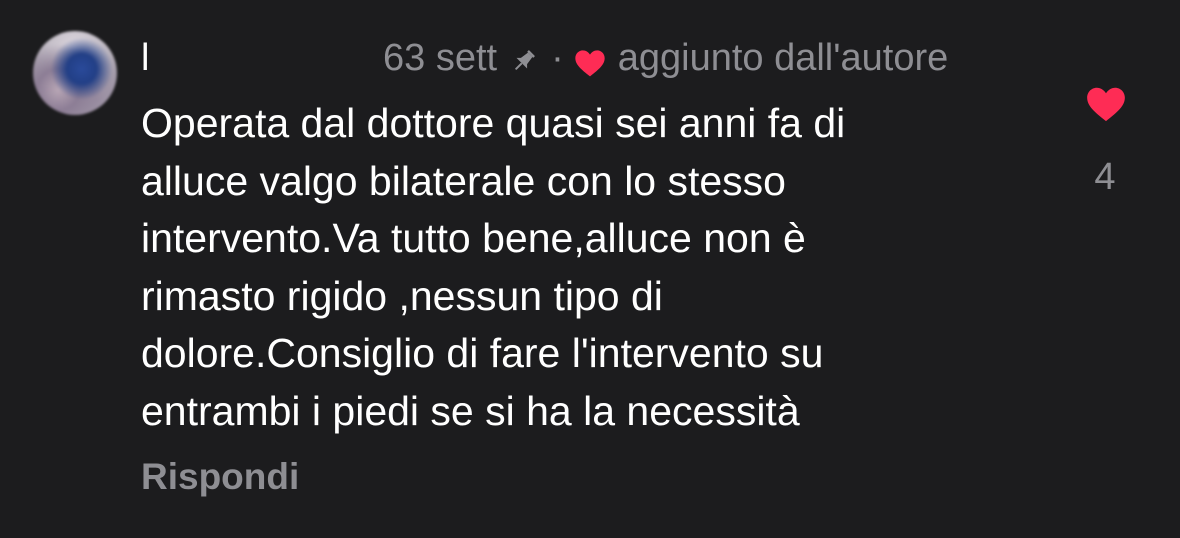  Describe the element at coordinates (145, 58) in the screenshot. I see `comment-author-name: l` at that location.